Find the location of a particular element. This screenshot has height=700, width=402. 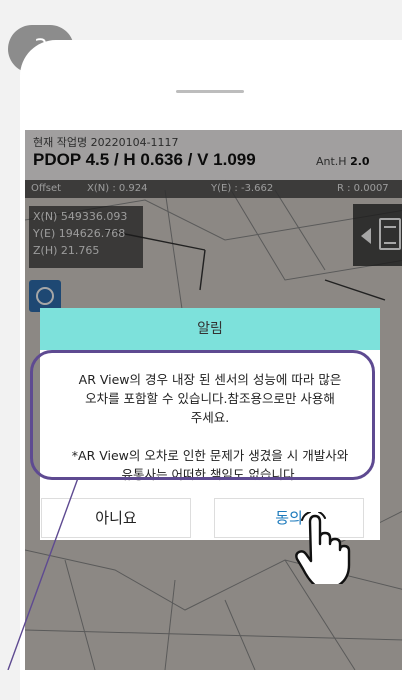

tap-hand-icon is located at coordinates (323, 548).